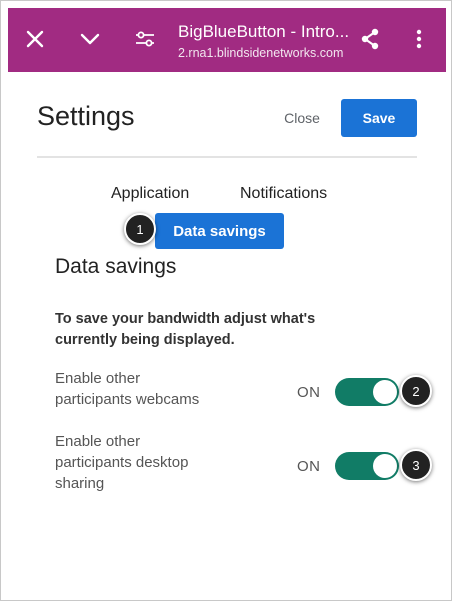 The height and width of the screenshot is (601, 452). What do you see at coordinates (283, 194) in the screenshot?
I see `tab-notifications: Notifications` at bounding box center [283, 194].